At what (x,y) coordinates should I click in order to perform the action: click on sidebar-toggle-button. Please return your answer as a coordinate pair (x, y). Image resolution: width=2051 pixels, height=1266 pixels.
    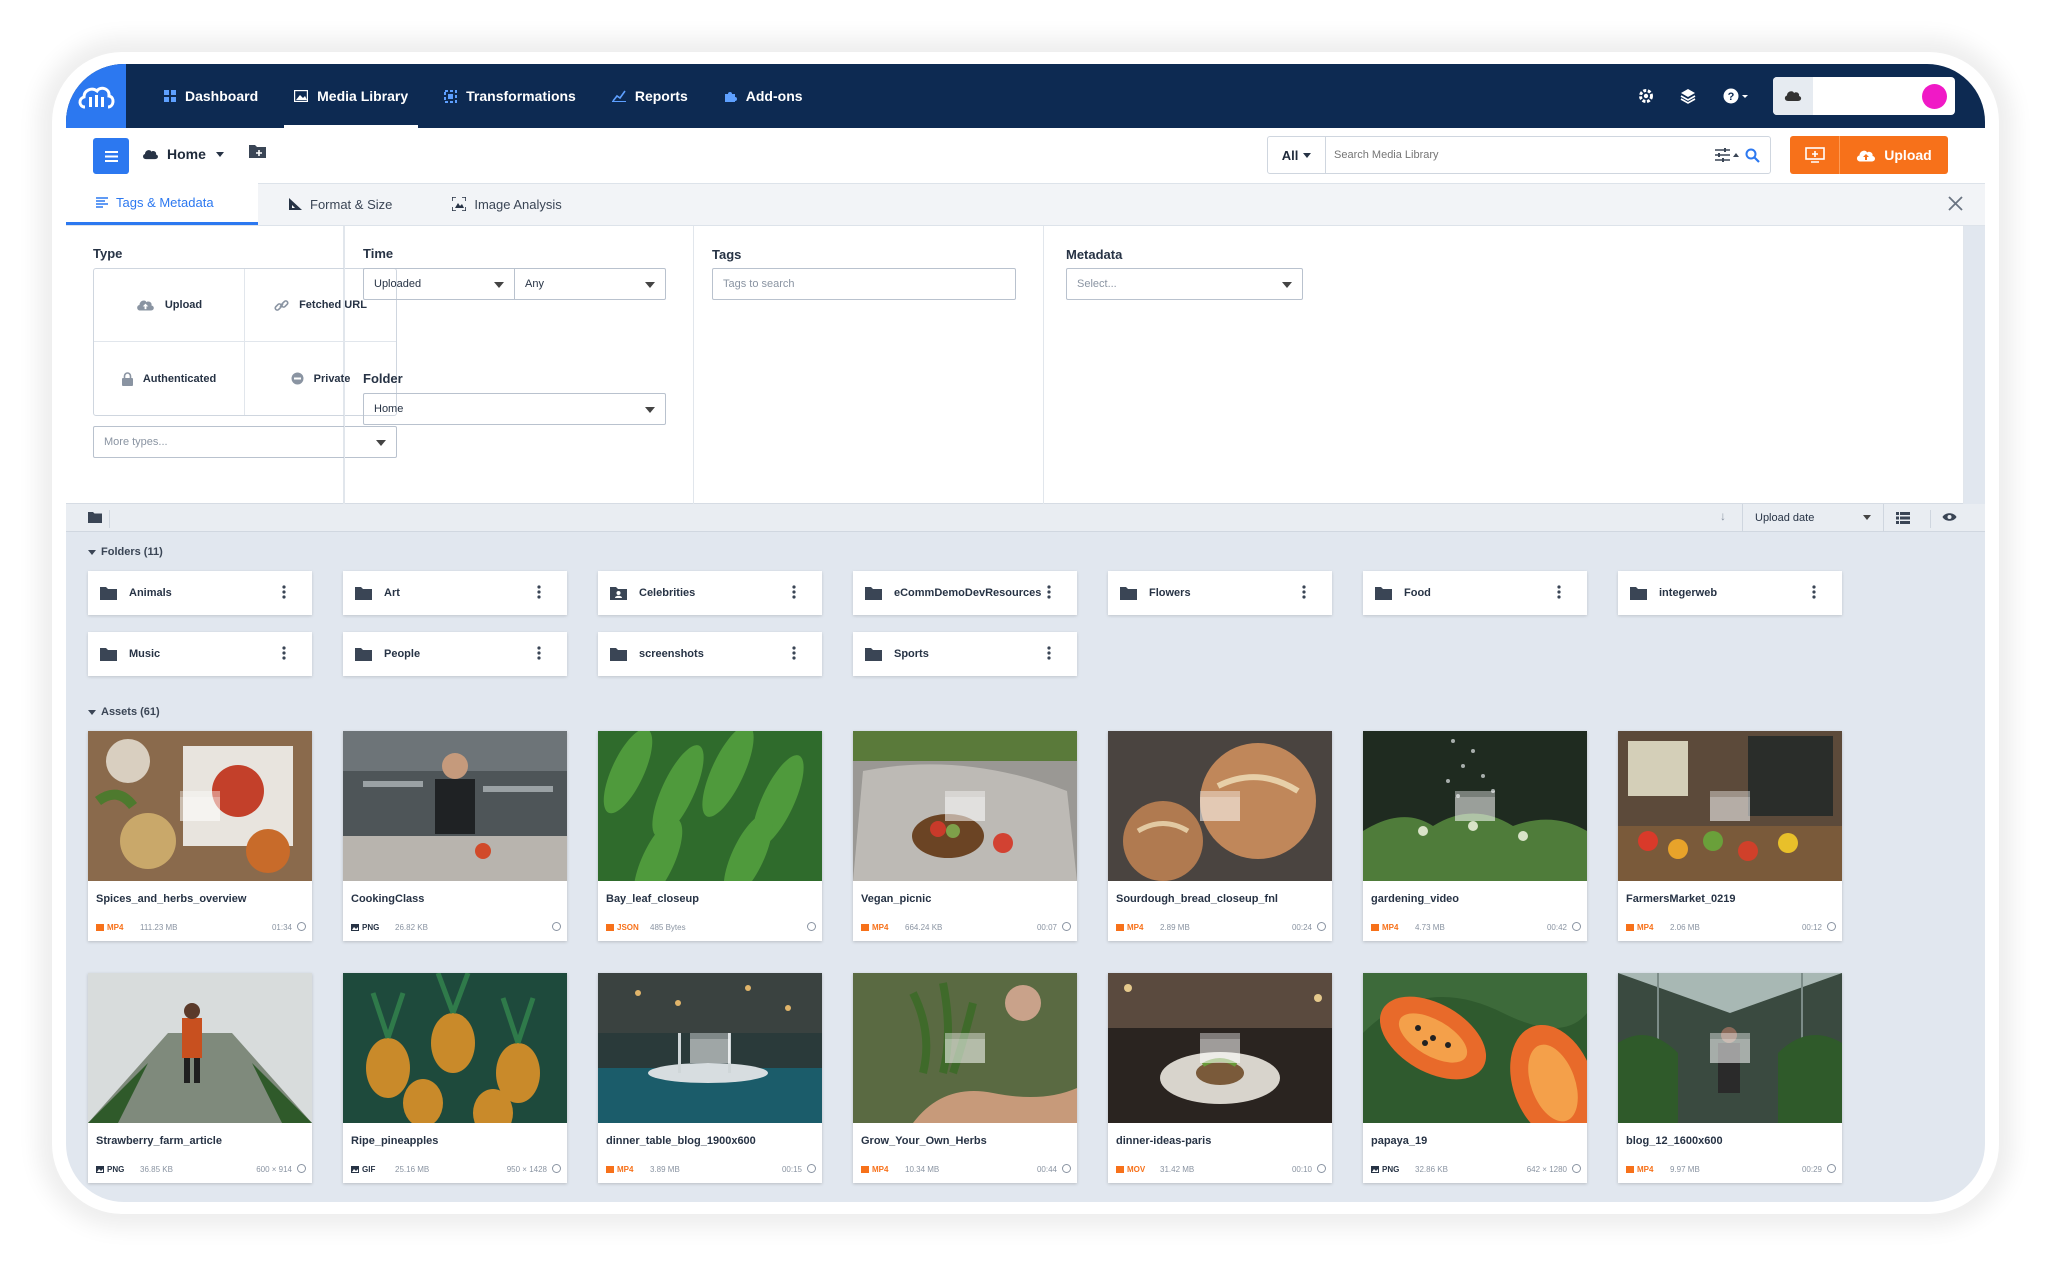
    Looking at the image, I should click on (111, 156).